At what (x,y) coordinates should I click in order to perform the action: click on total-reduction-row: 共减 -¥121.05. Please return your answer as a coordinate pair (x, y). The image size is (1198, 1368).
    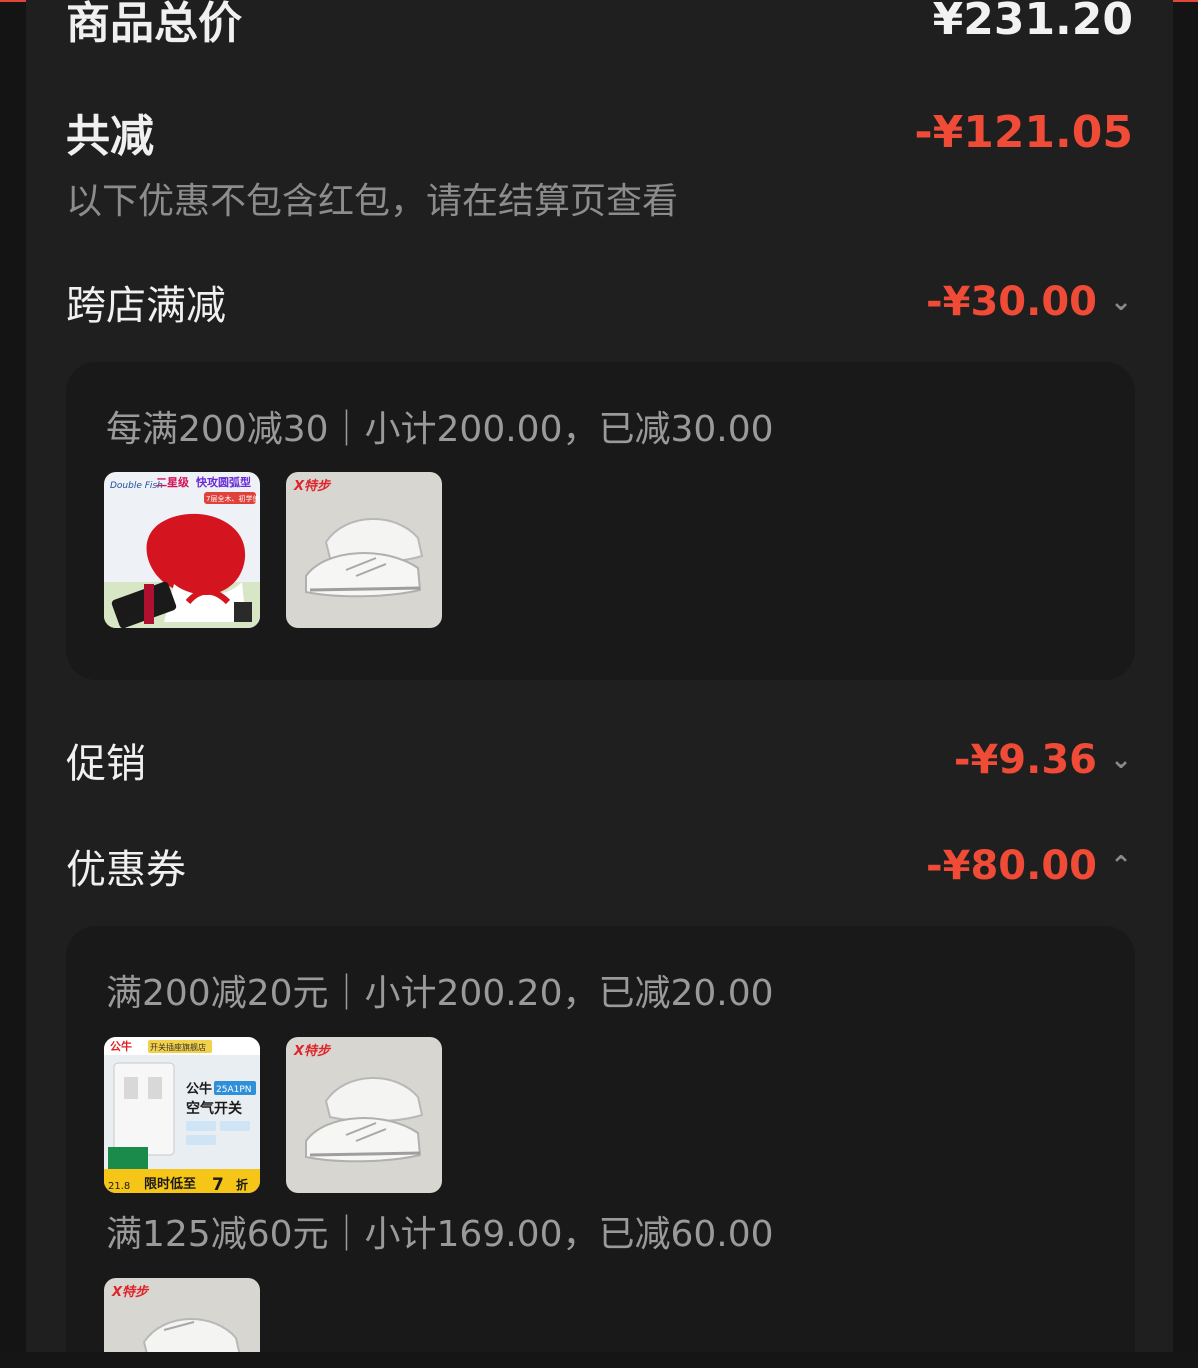
    Looking at the image, I should click on (599, 132).